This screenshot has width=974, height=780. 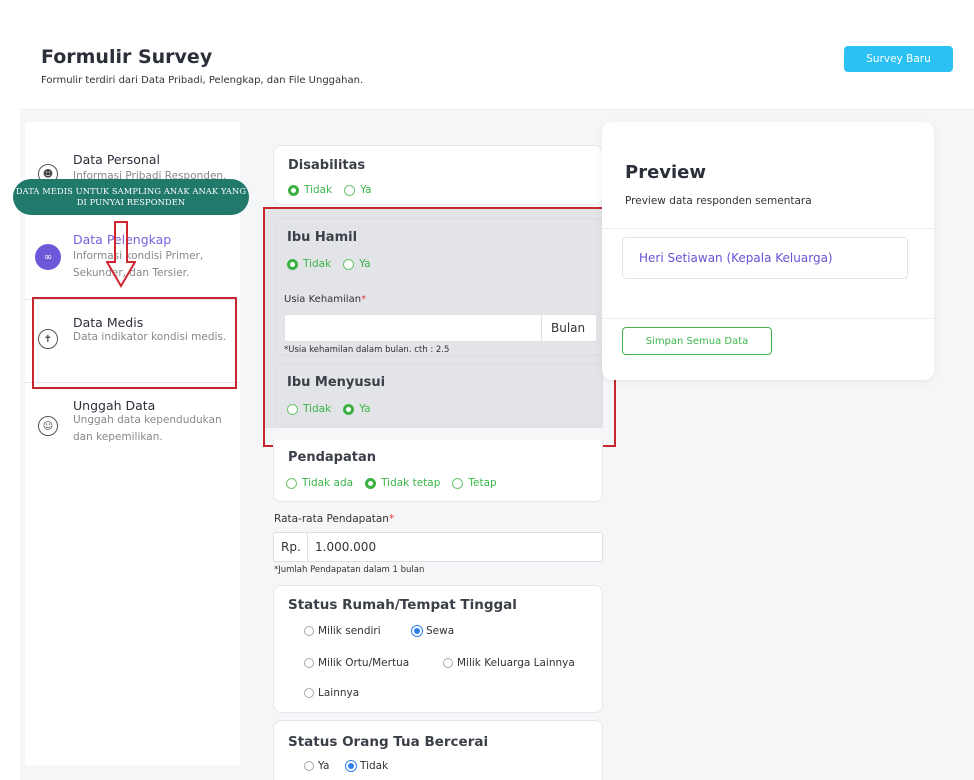 What do you see at coordinates (440, 631) in the screenshot?
I see `option-label: Sewa` at bounding box center [440, 631].